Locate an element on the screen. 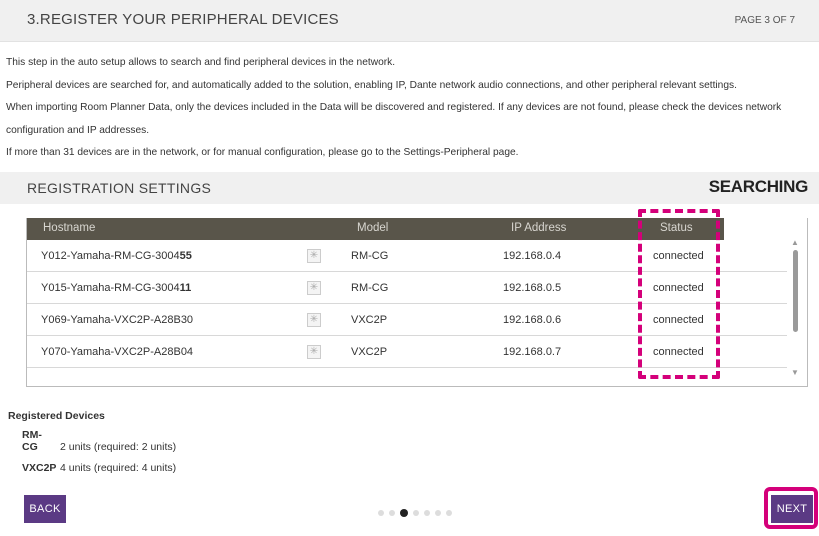  step-title: 3.REGISTER YOUR PERIPHERAL DEVICES is located at coordinates (183, 19).